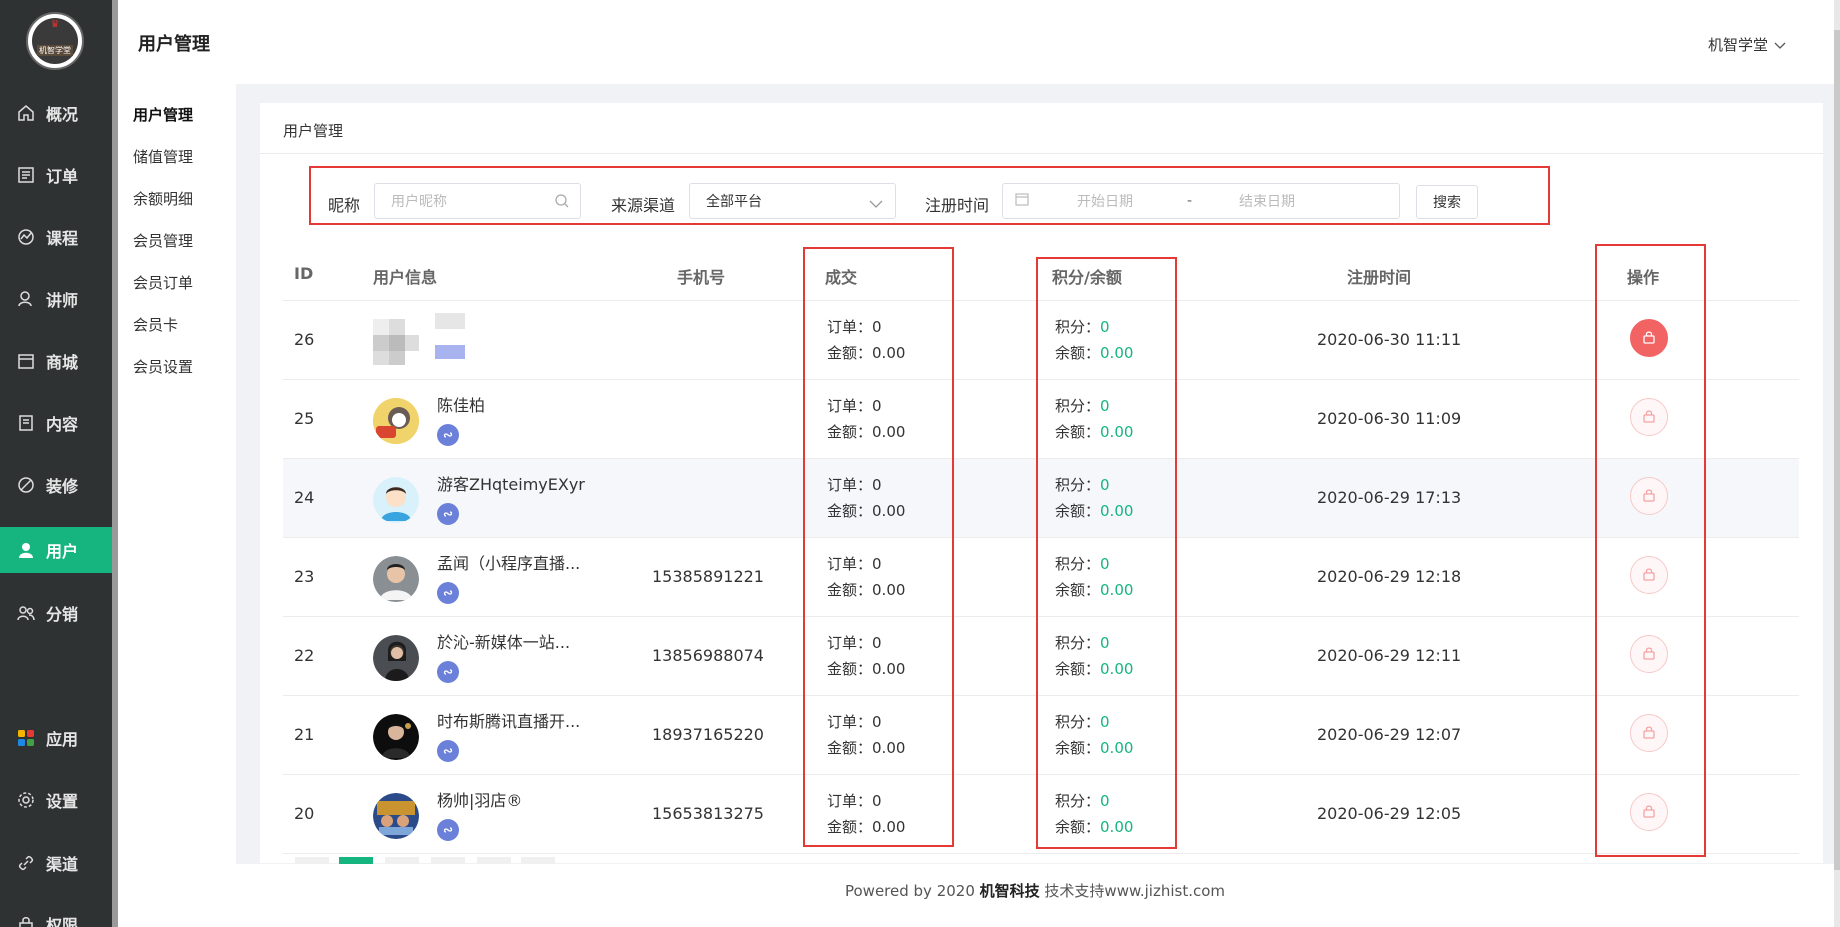  I want to click on subnav-member-settings: 会员设置, so click(163, 366).